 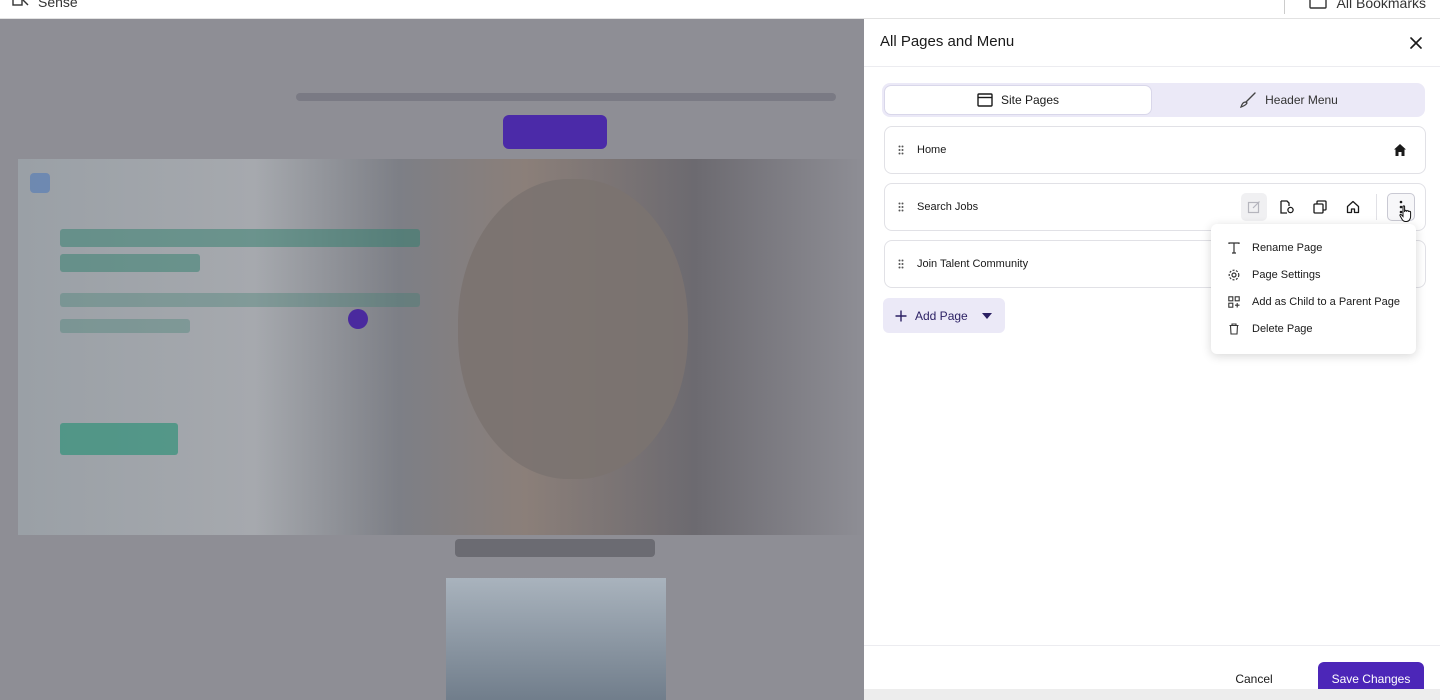 What do you see at coordinates (40, 183) in the screenshot?
I see `hero-chip` at bounding box center [40, 183].